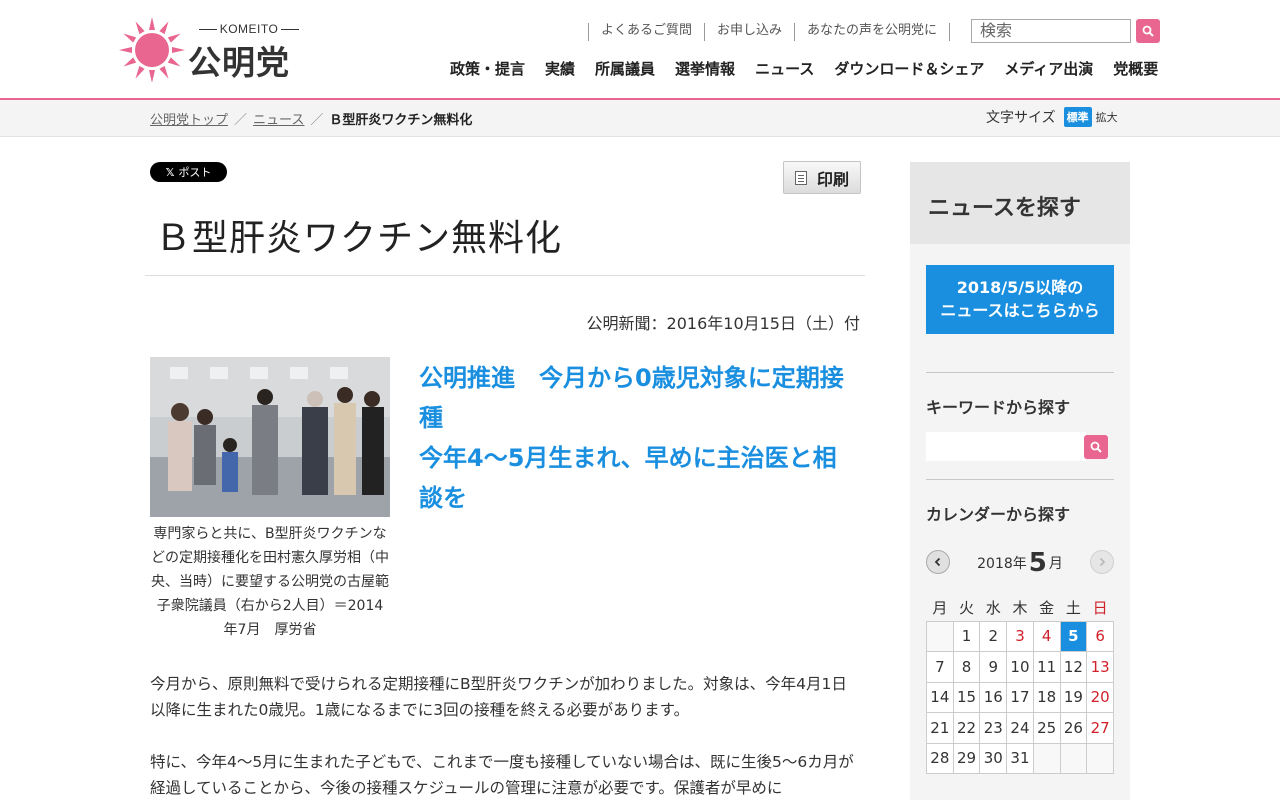 This screenshot has height=800, width=1280. Describe the element at coordinates (1073, 697) in the screenshot. I see `calendar-day: 19` at that location.